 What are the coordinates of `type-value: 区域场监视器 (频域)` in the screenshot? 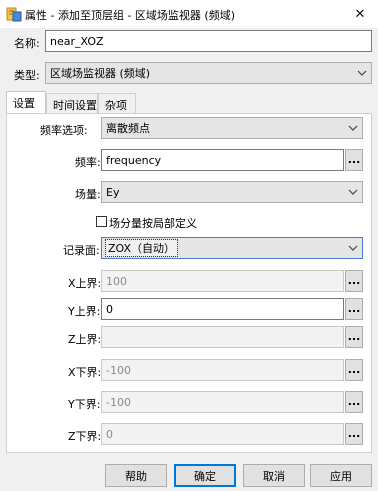 It's located at (100, 73).